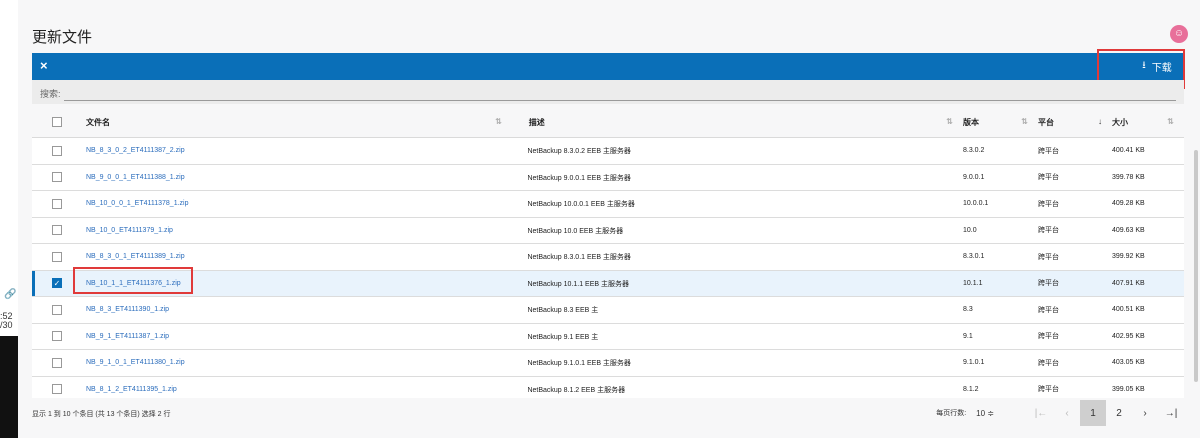 This screenshot has height=438, width=1200. What do you see at coordinates (1000, 151) in the screenshot?
I see `version-cell: 8.3.0.2` at bounding box center [1000, 151].